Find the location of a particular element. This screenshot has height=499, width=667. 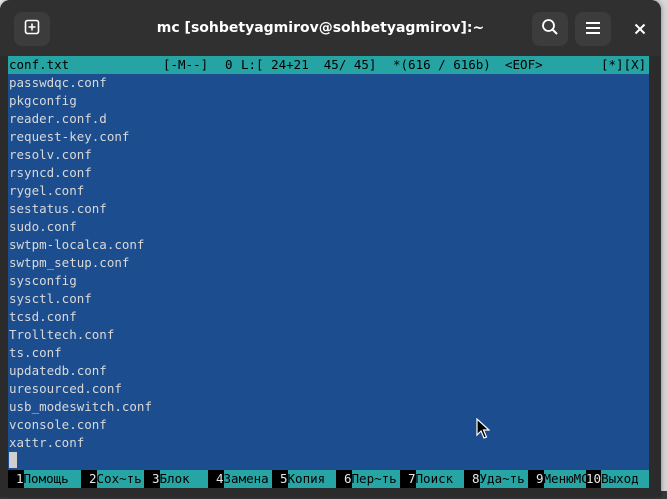

fkey-label: Копия is located at coordinates (311, 479).